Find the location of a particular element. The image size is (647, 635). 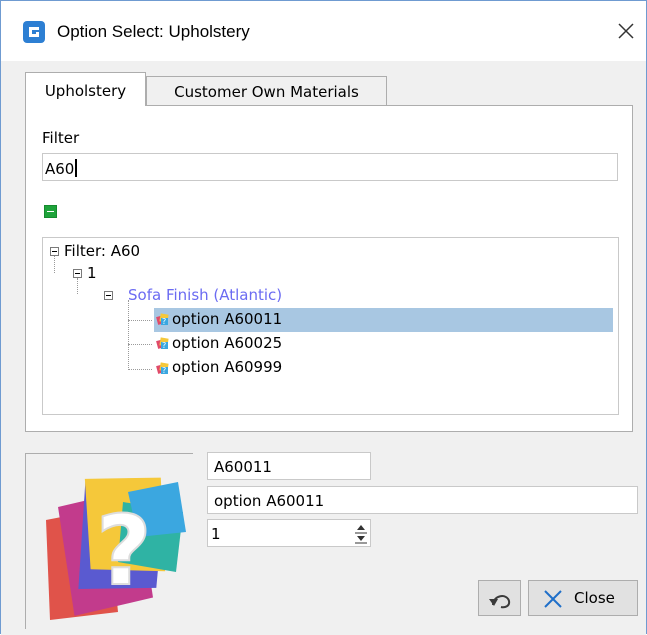

tree-expander-level1 is located at coordinates (77, 273).